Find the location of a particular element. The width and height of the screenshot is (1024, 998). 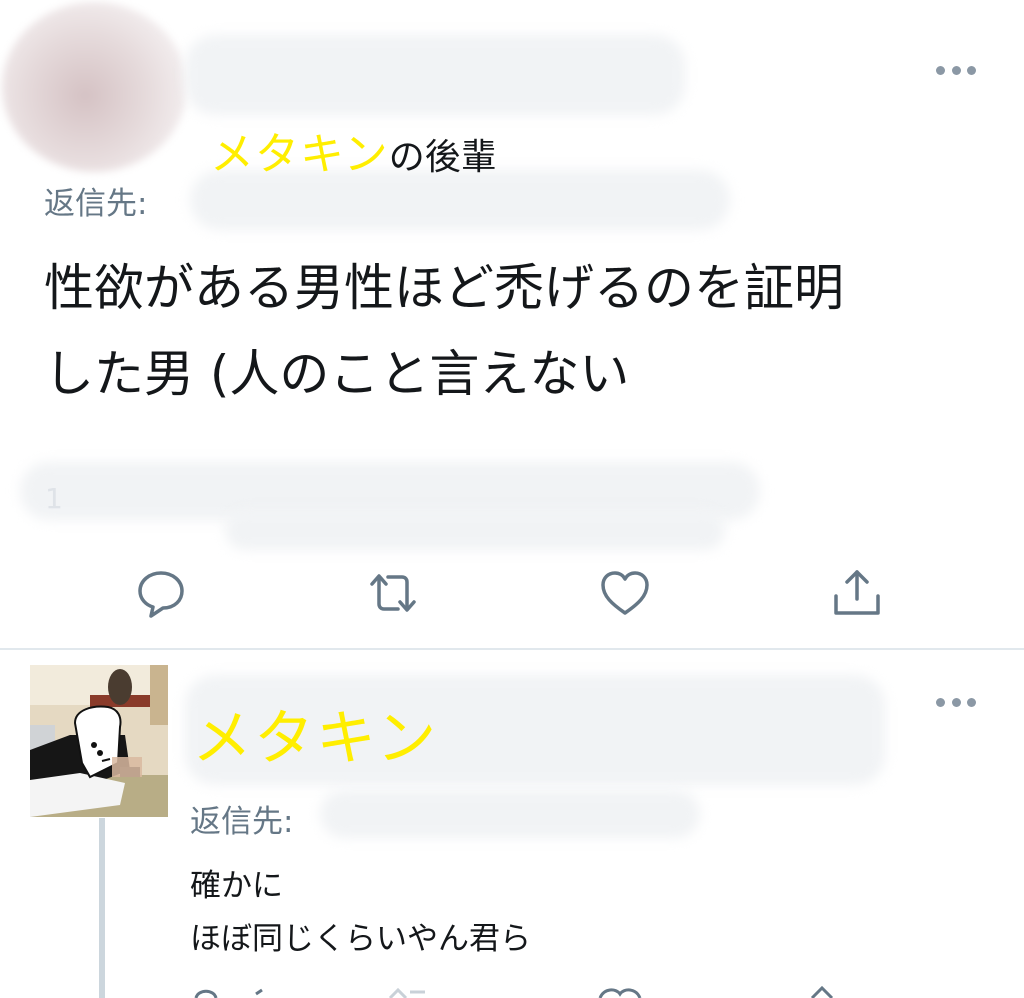

reply-icon is located at coordinates (161, 593).